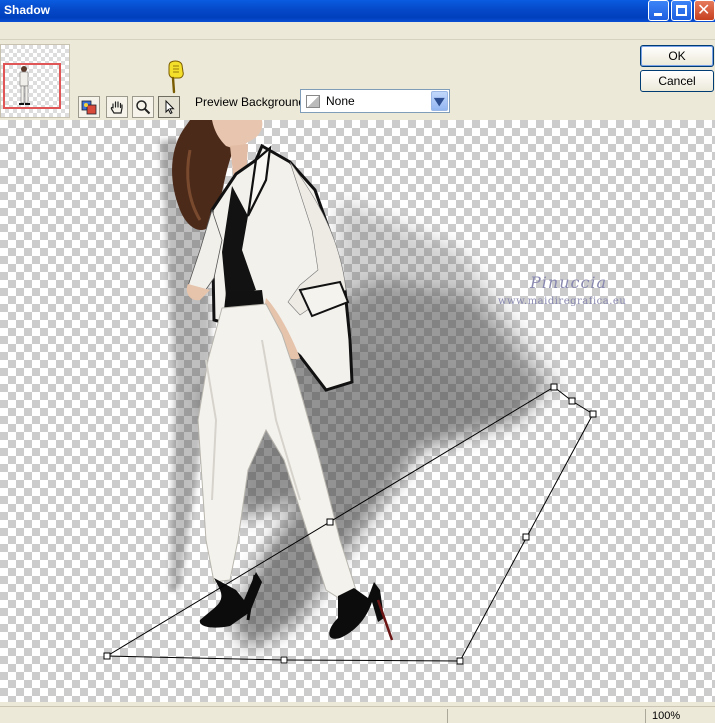 This screenshot has height=723, width=715. What do you see at coordinates (572, 401) in the screenshot?
I see `handle-top-mid` at bounding box center [572, 401].